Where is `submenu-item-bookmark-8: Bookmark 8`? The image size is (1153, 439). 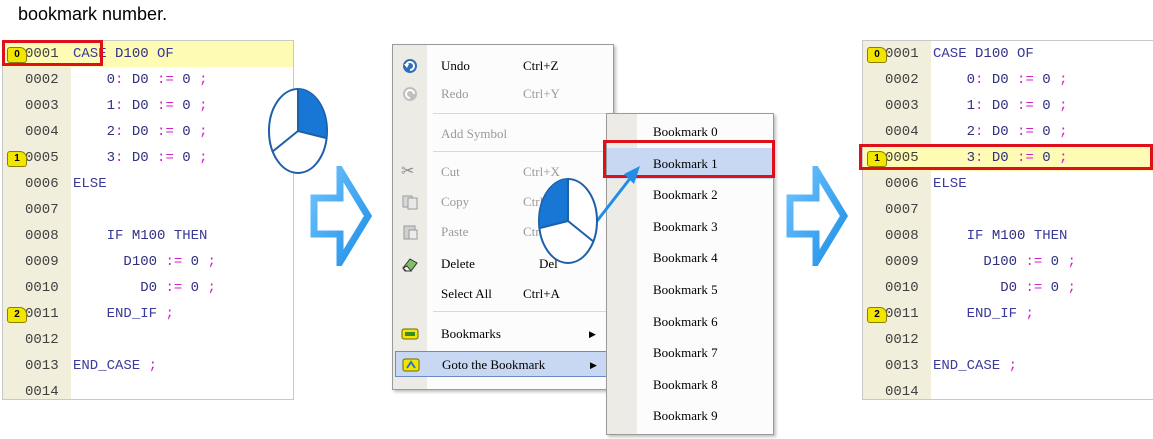
submenu-item-bookmark-8: Bookmark 8 is located at coordinates (690, 384).